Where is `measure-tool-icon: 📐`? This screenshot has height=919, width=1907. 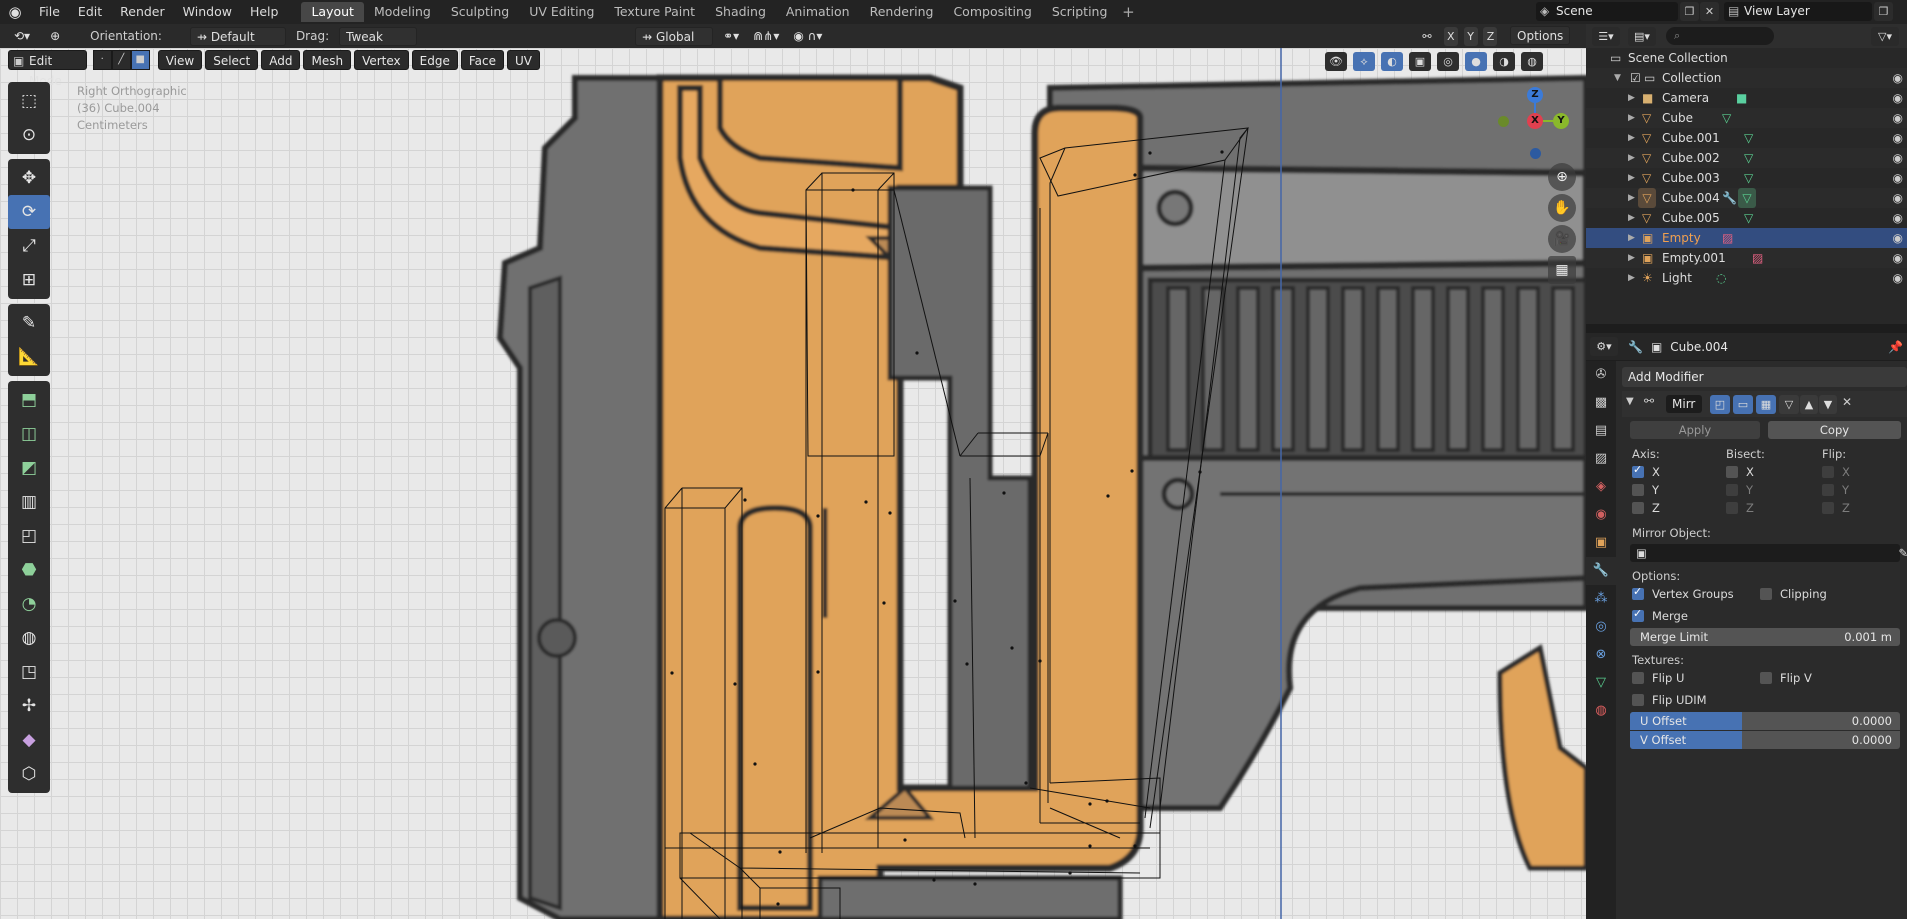
measure-tool-icon: 📐 is located at coordinates (29, 357).